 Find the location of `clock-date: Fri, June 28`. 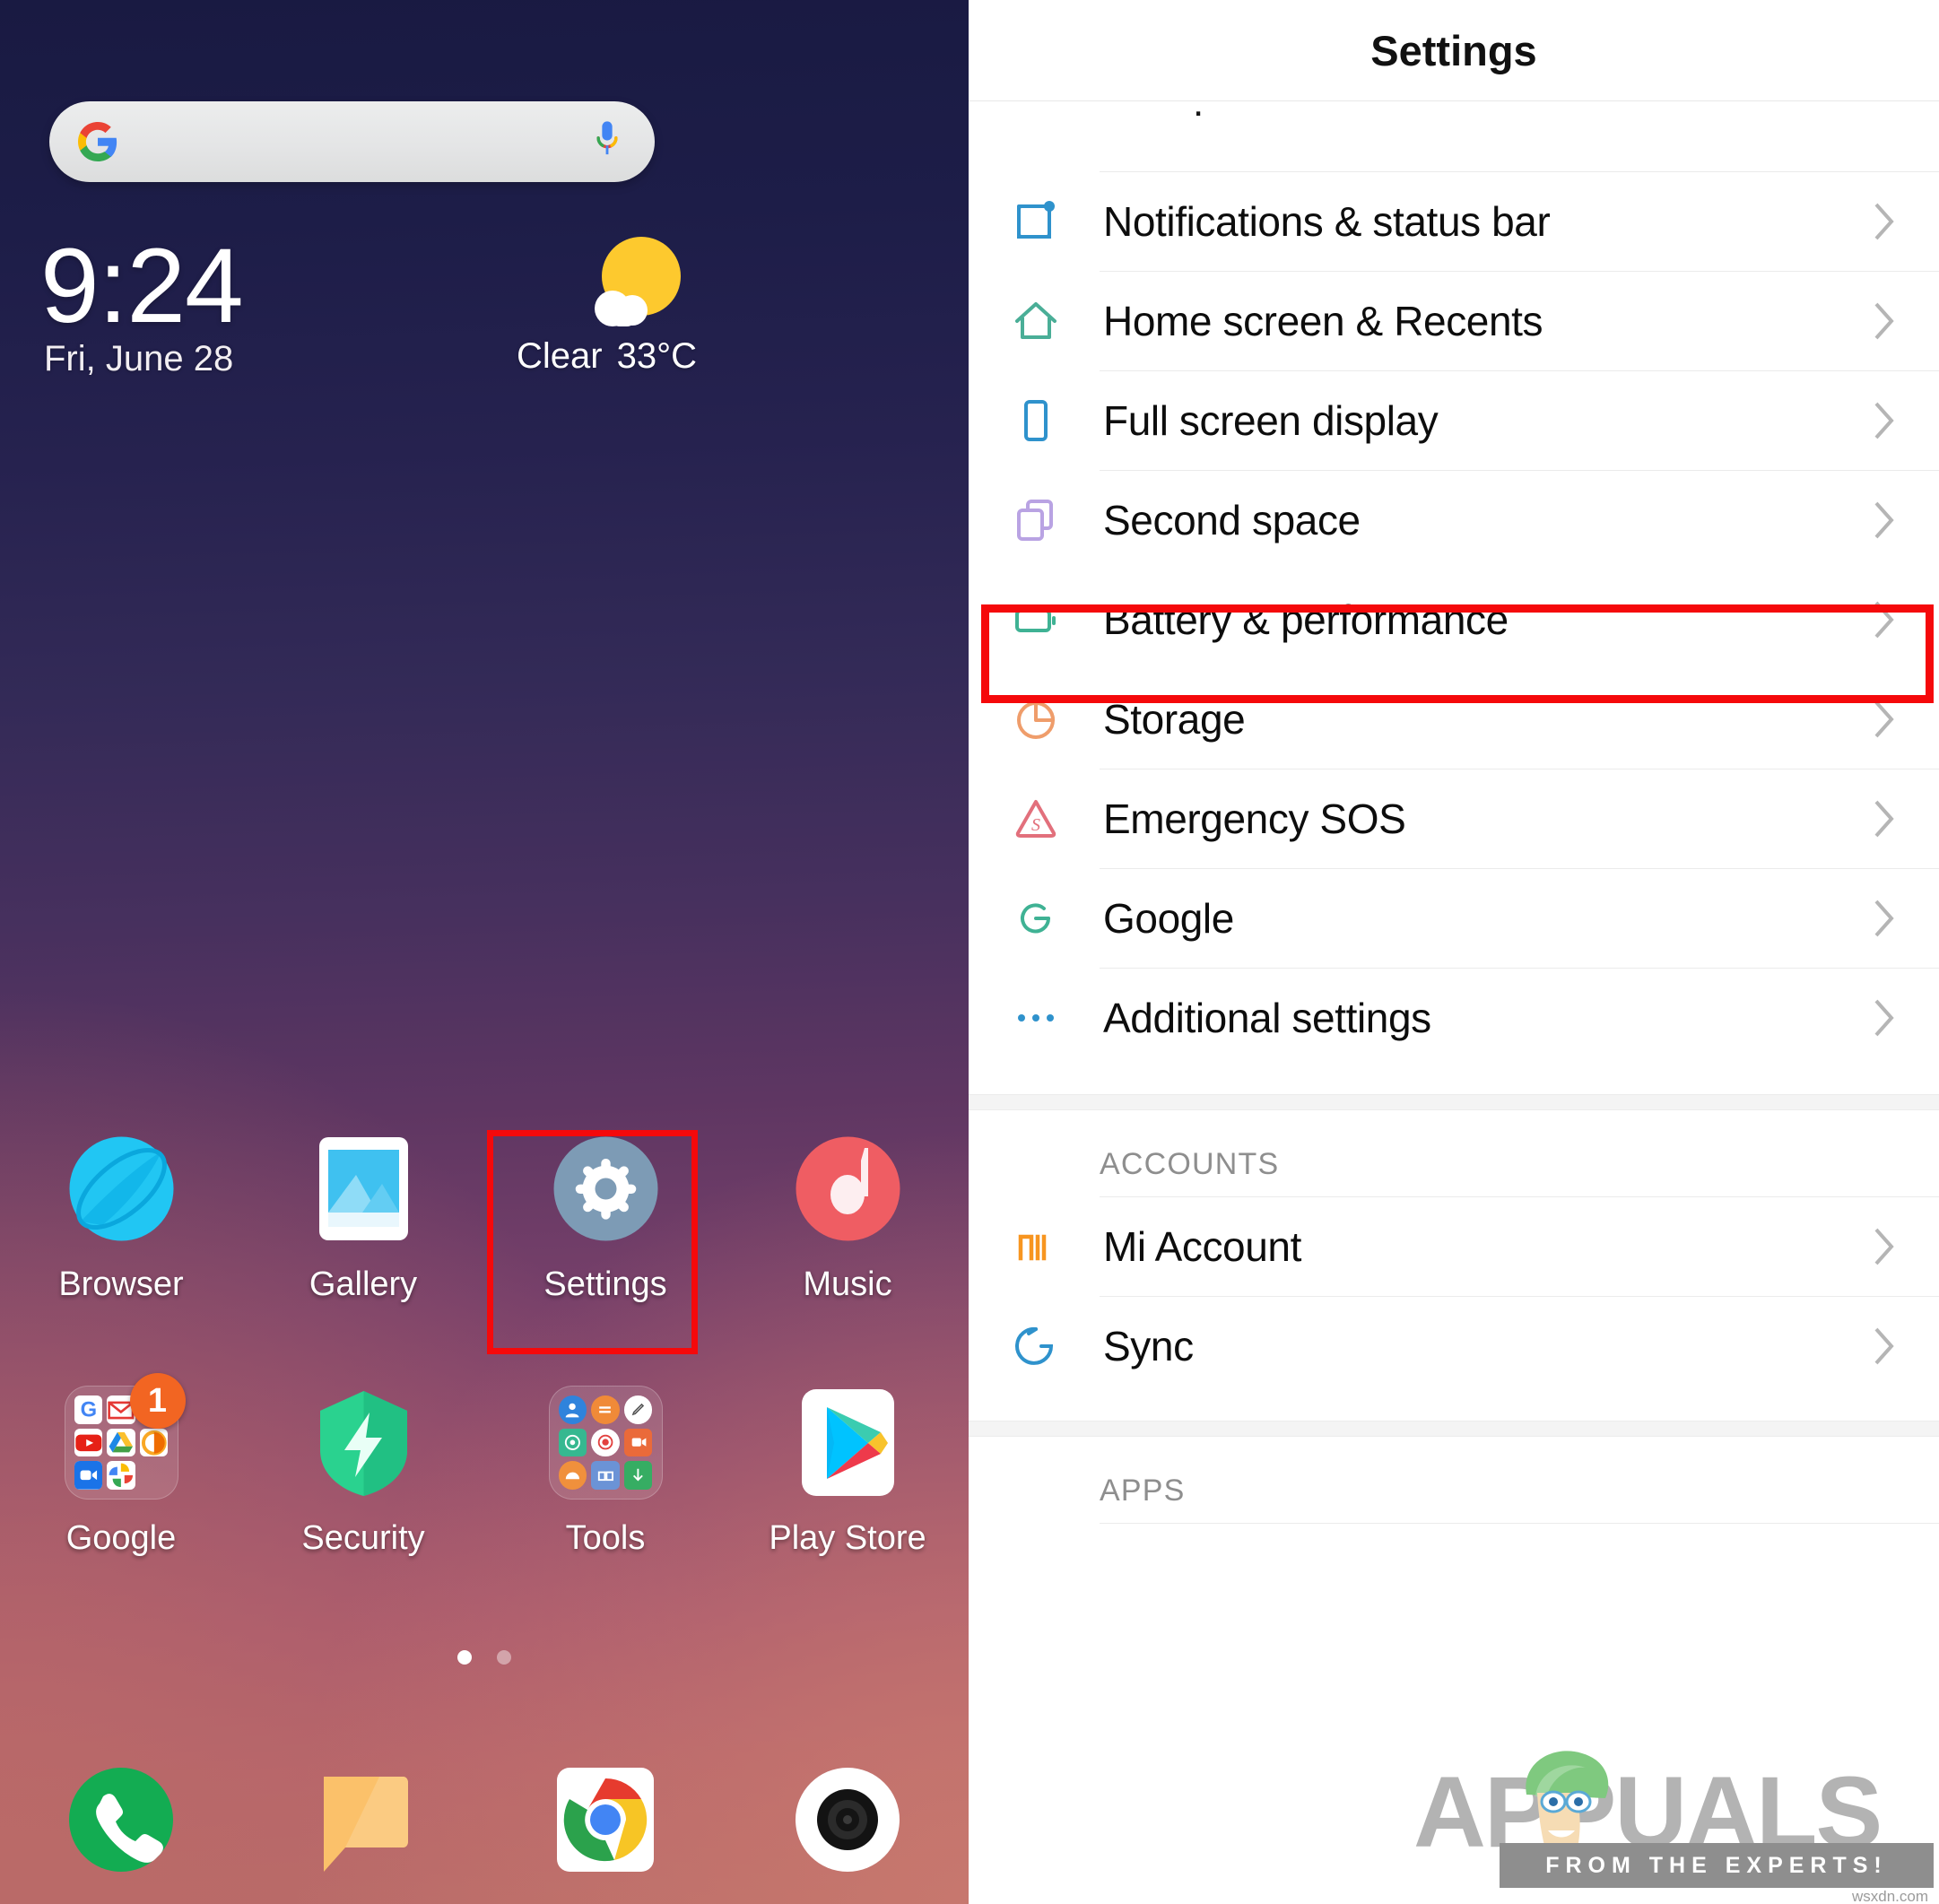

clock-date: Fri, June 28 is located at coordinates (139, 359).